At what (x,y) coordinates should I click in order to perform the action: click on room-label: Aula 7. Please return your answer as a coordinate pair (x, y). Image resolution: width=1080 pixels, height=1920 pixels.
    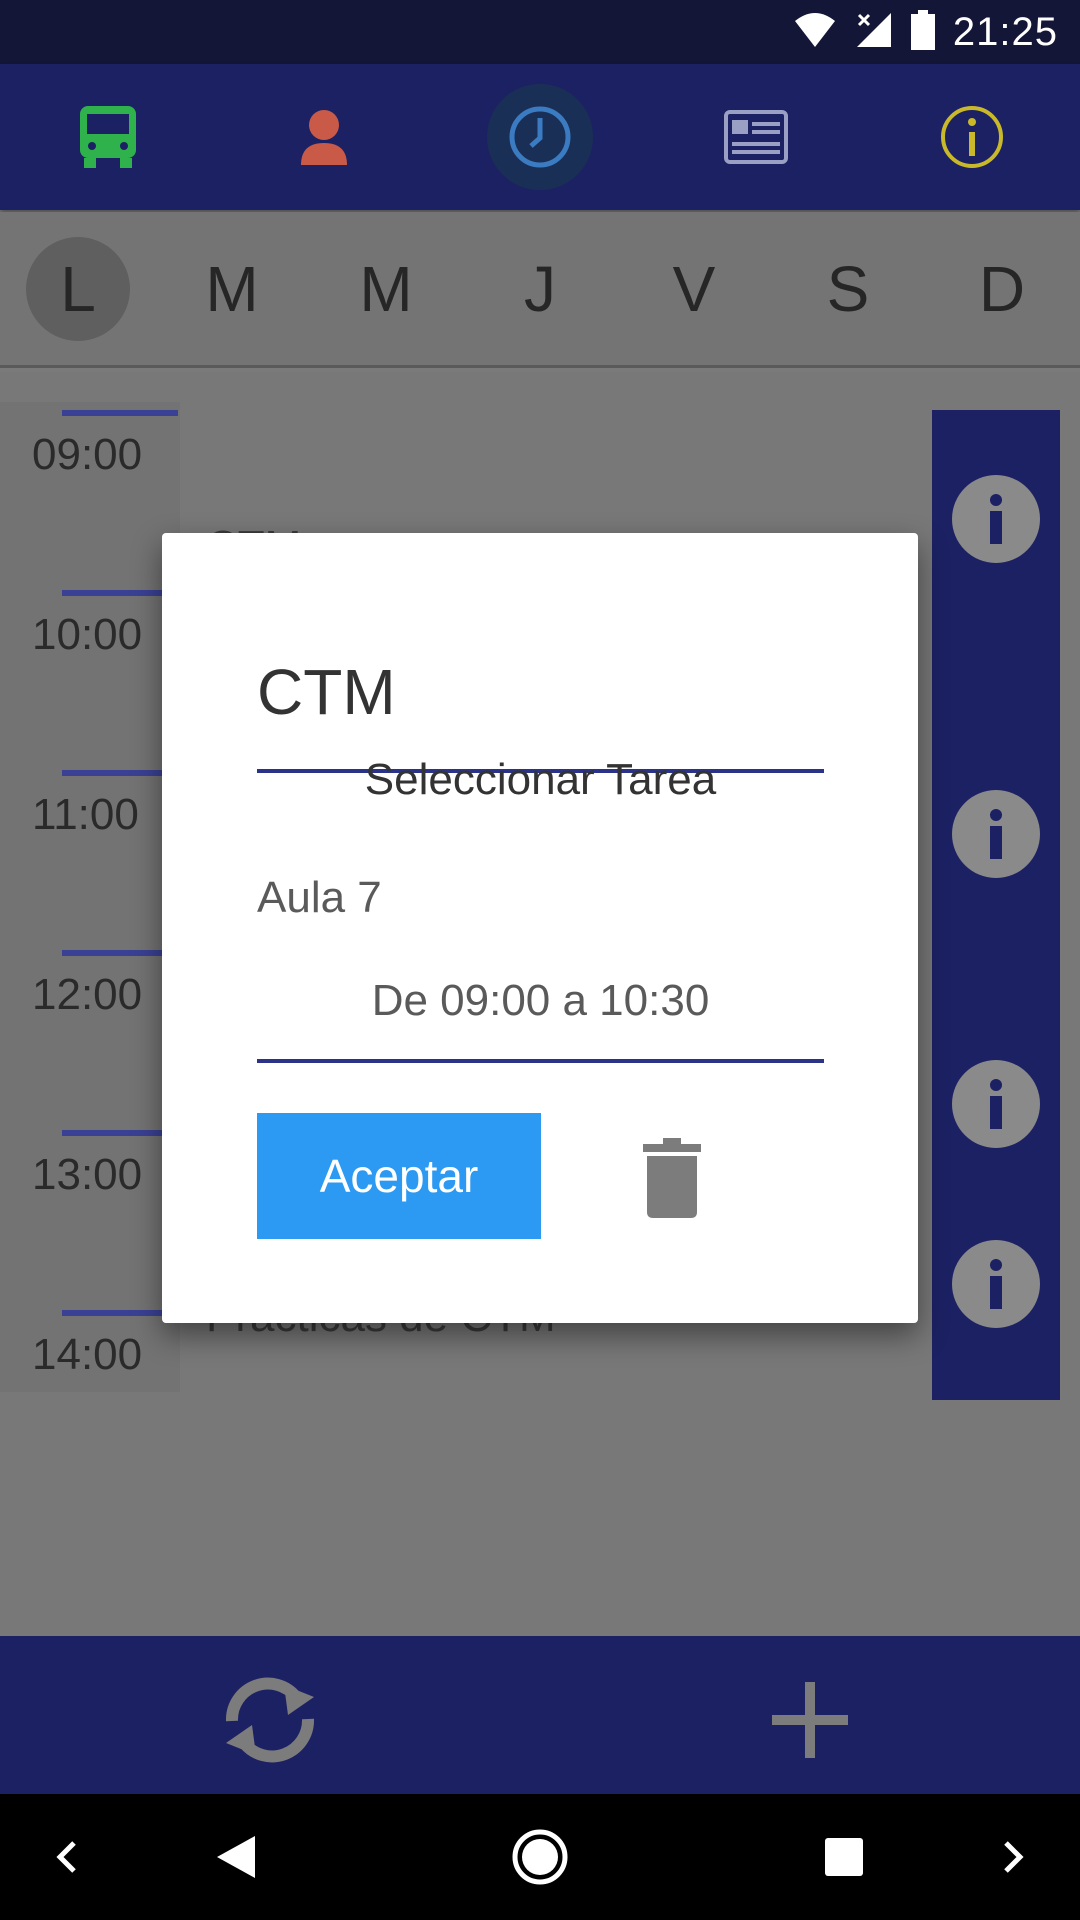
    Looking at the image, I should click on (319, 897).